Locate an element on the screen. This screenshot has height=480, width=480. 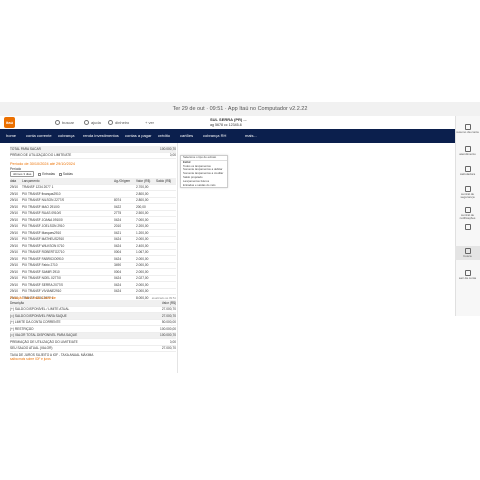
money-icon is located at coordinates (110, 122).